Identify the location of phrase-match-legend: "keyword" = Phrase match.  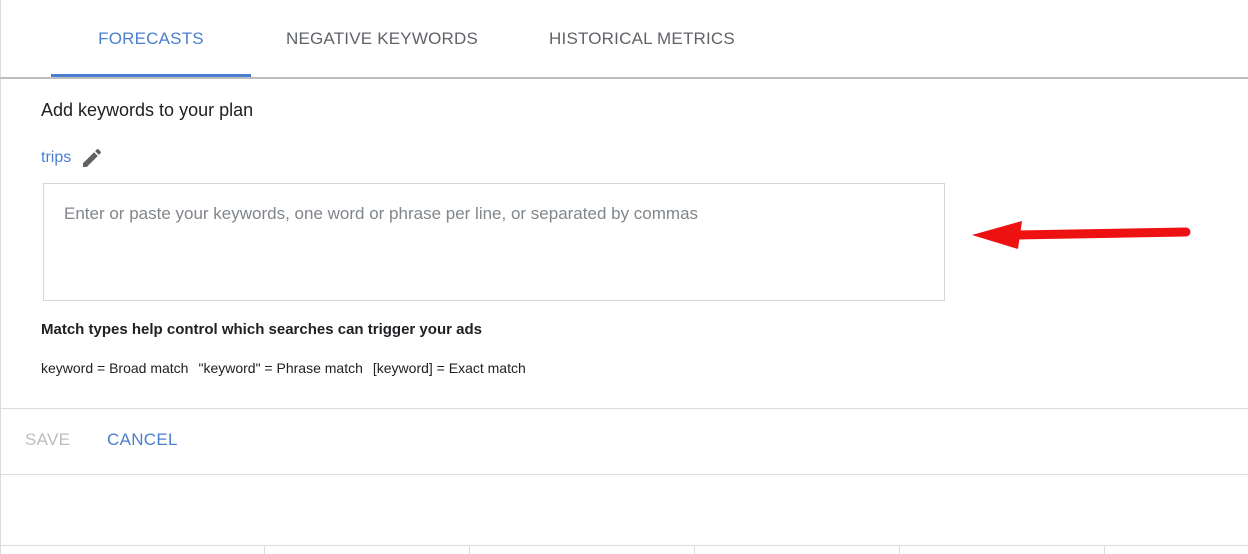
(280, 368).